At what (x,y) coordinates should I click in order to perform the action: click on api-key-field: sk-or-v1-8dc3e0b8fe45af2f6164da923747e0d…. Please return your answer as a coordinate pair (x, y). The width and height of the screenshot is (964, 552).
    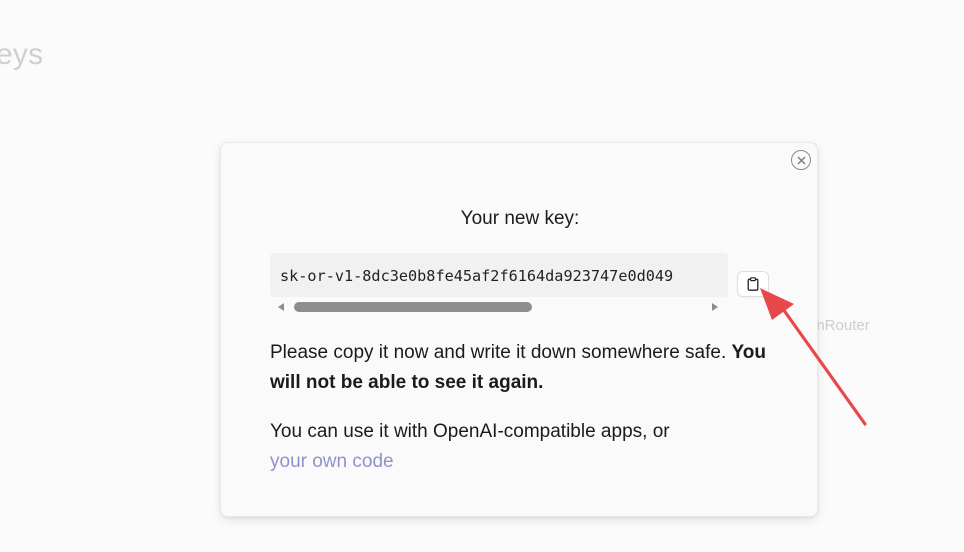
    Looking at the image, I should click on (499, 275).